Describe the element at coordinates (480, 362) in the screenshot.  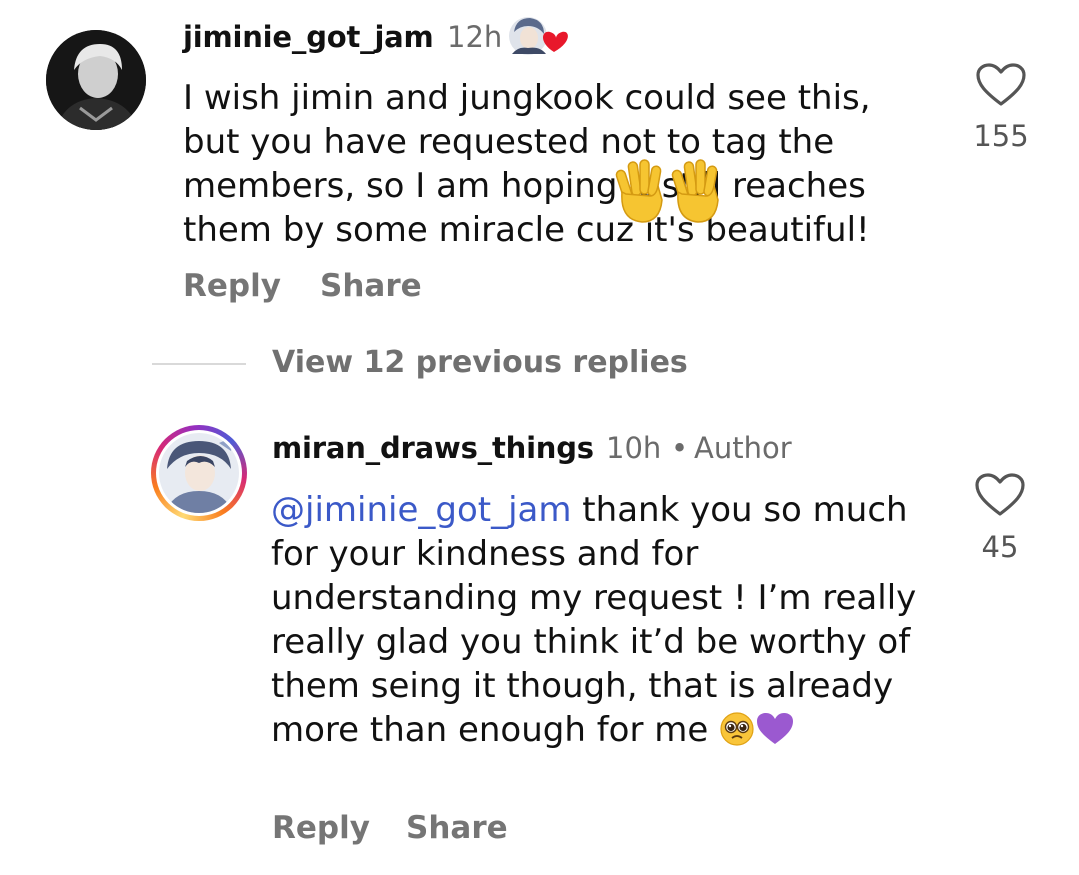
I see `view-previous-replies-button: View 12 previous replies` at that location.